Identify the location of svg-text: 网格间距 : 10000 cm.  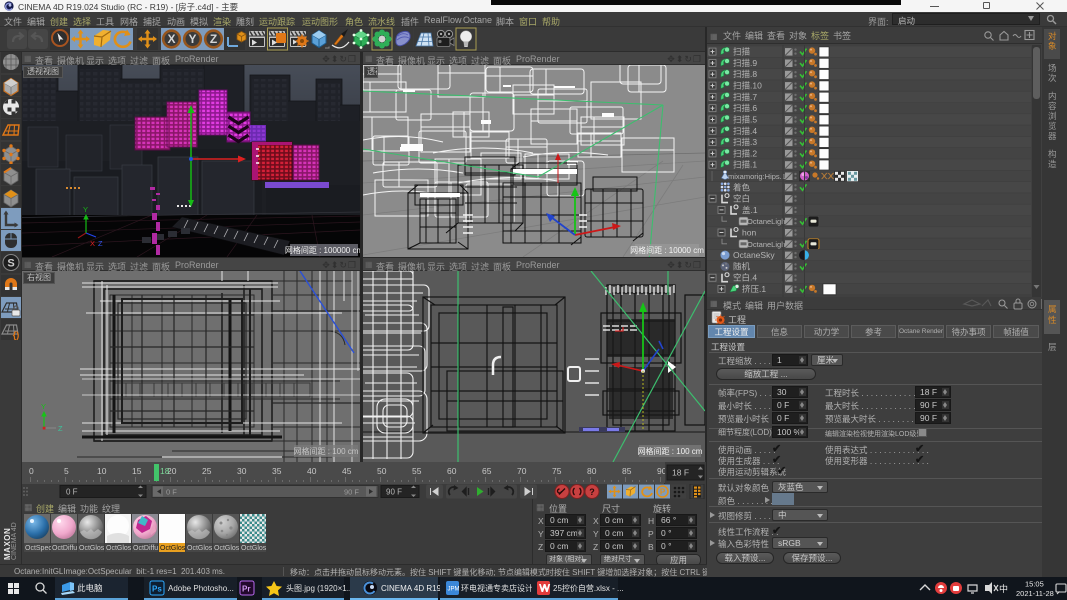
(667, 250).